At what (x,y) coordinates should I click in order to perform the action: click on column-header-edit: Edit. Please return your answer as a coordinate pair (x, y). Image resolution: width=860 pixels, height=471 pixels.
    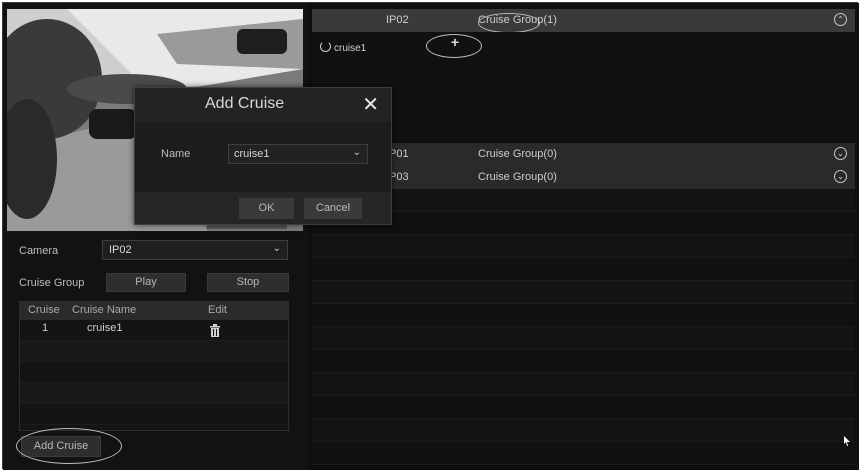
    Looking at the image, I should click on (217, 310).